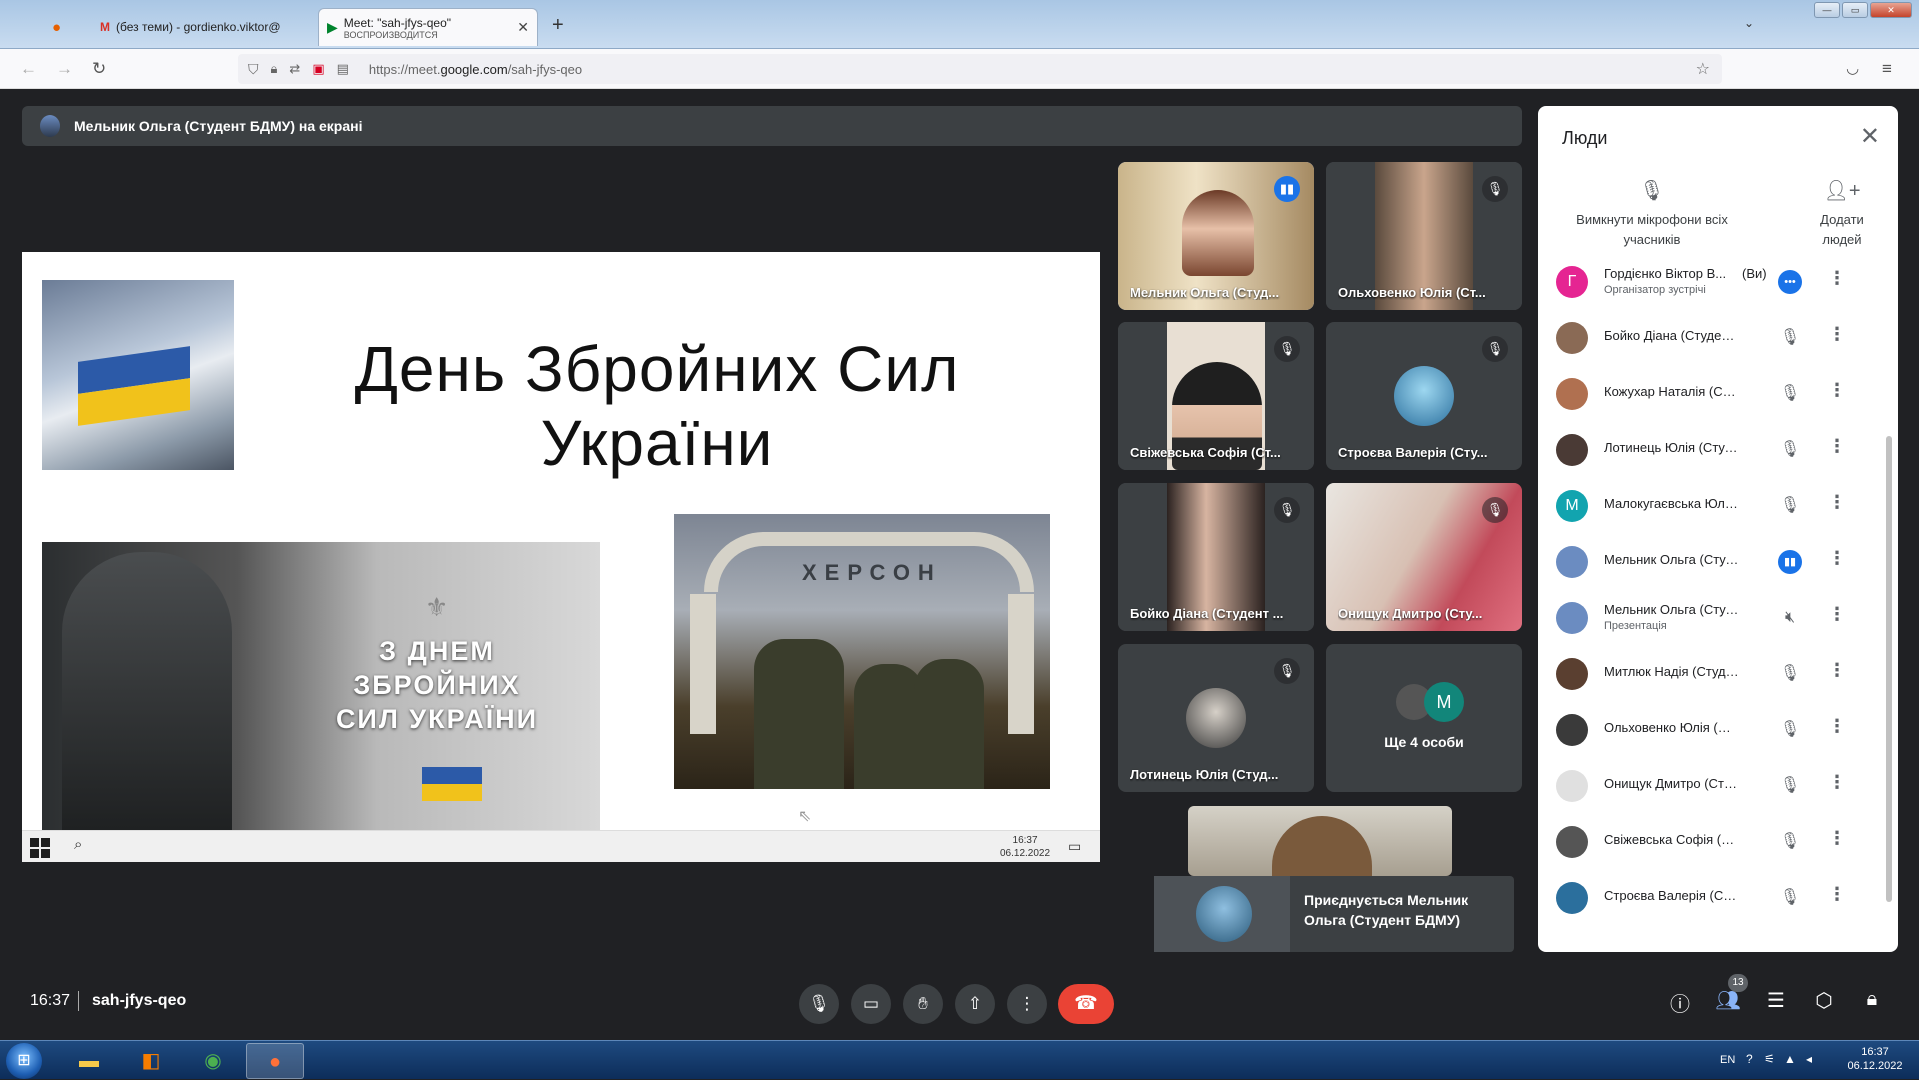 The height and width of the screenshot is (1080, 1919). Describe the element at coordinates (318, 69) in the screenshot. I see `camera-sharing-icon: ▣` at that location.